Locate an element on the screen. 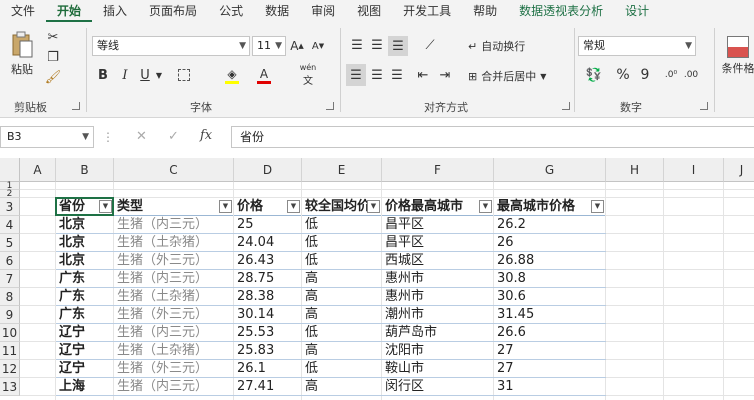 This screenshot has width=754, height=400. row-header-10: 10 is located at coordinates (10, 333).